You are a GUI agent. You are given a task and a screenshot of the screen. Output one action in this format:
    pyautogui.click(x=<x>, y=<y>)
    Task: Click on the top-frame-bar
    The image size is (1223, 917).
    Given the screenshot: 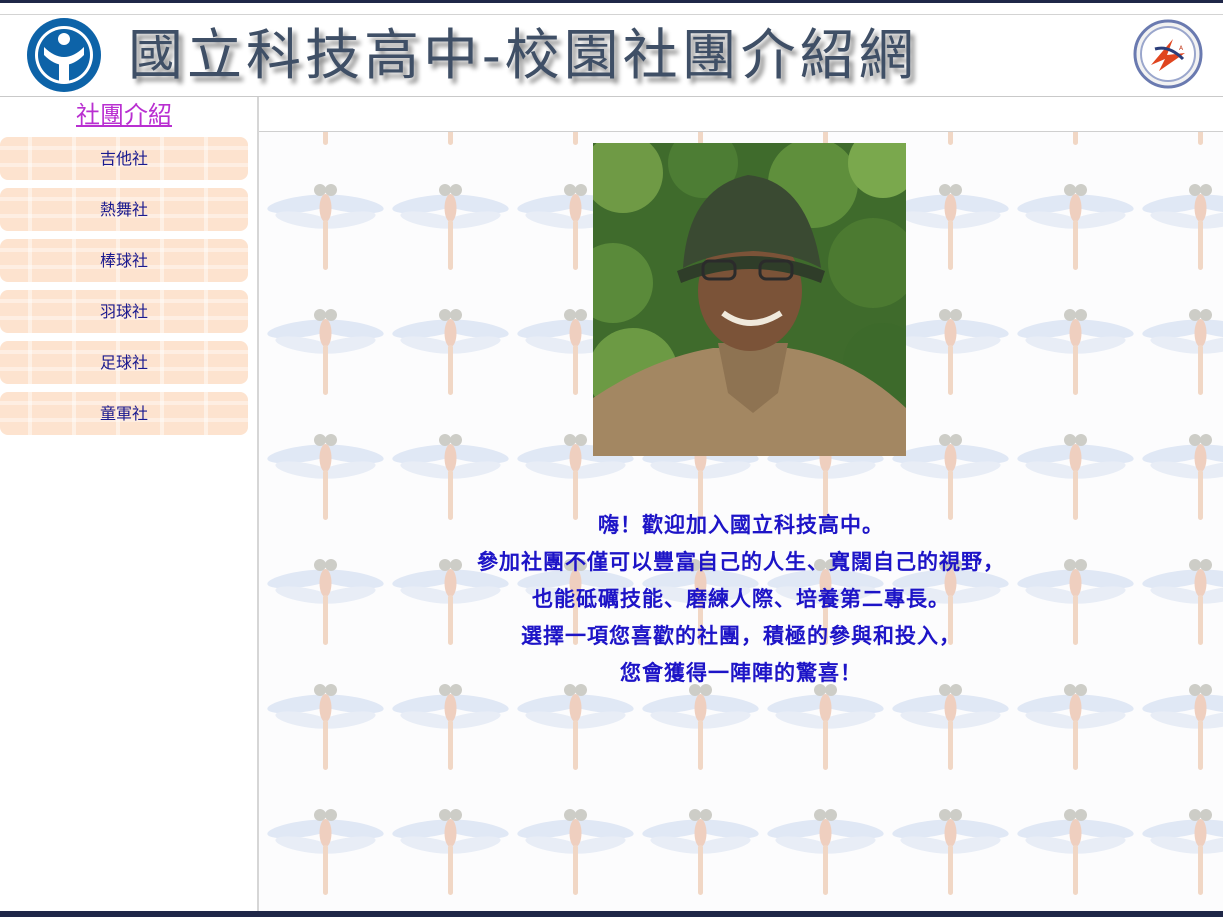 What is the action you would take?
    pyautogui.click(x=611, y=1)
    